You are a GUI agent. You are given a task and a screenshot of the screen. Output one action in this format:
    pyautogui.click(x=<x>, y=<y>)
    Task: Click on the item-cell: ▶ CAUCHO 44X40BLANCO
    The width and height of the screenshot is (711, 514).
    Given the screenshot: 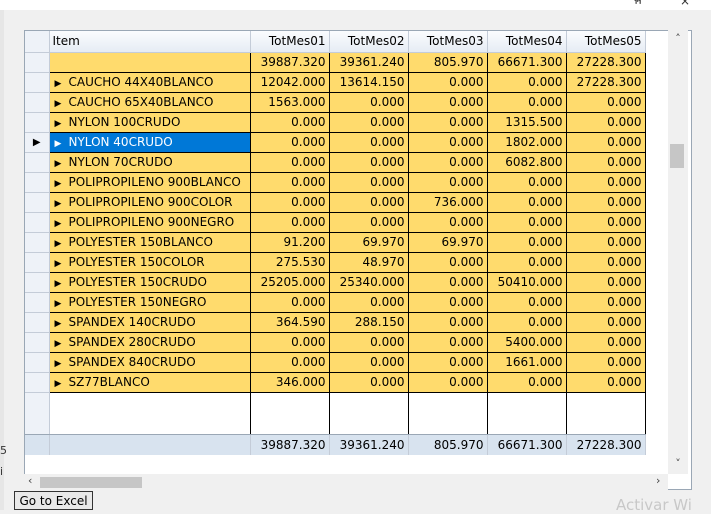 What is the action you would take?
    pyautogui.click(x=150, y=82)
    